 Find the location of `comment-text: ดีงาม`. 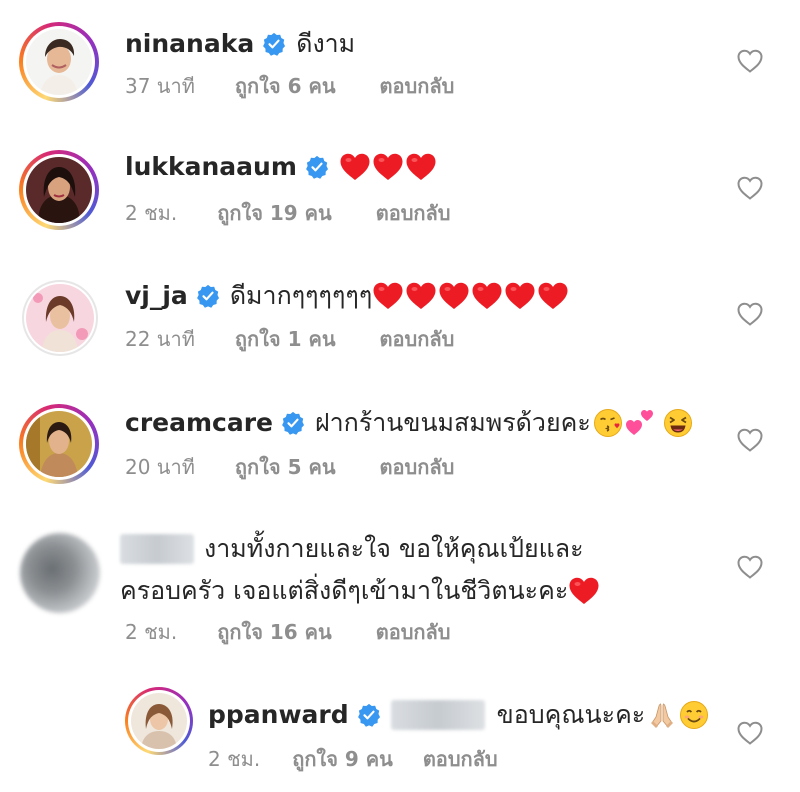

comment-text: ดีงาม is located at coordinates (326, 43).